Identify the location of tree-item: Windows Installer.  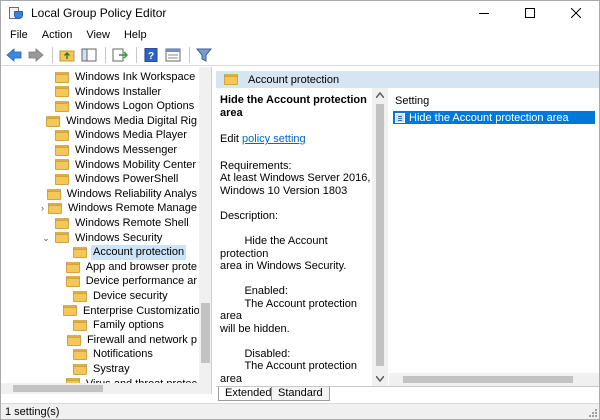
(100, 92).